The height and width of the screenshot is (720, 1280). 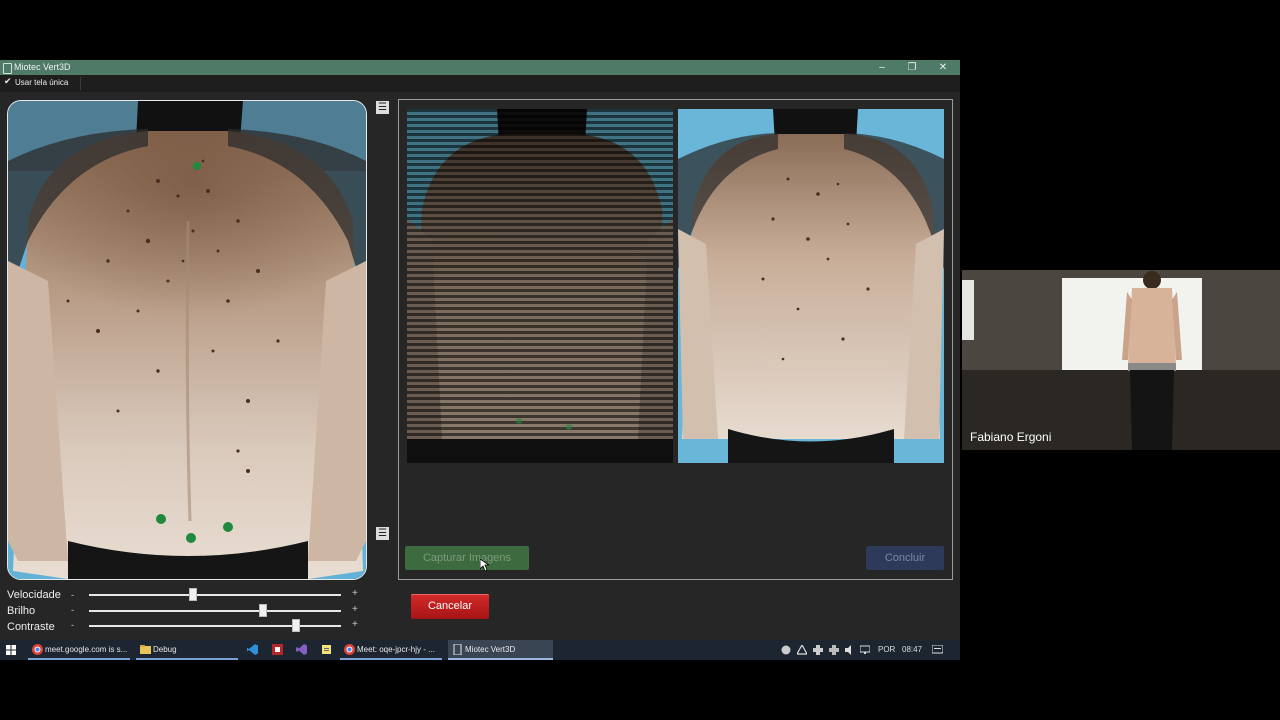 I want to click on striped-back-illustration, so click(x=540, y=286).